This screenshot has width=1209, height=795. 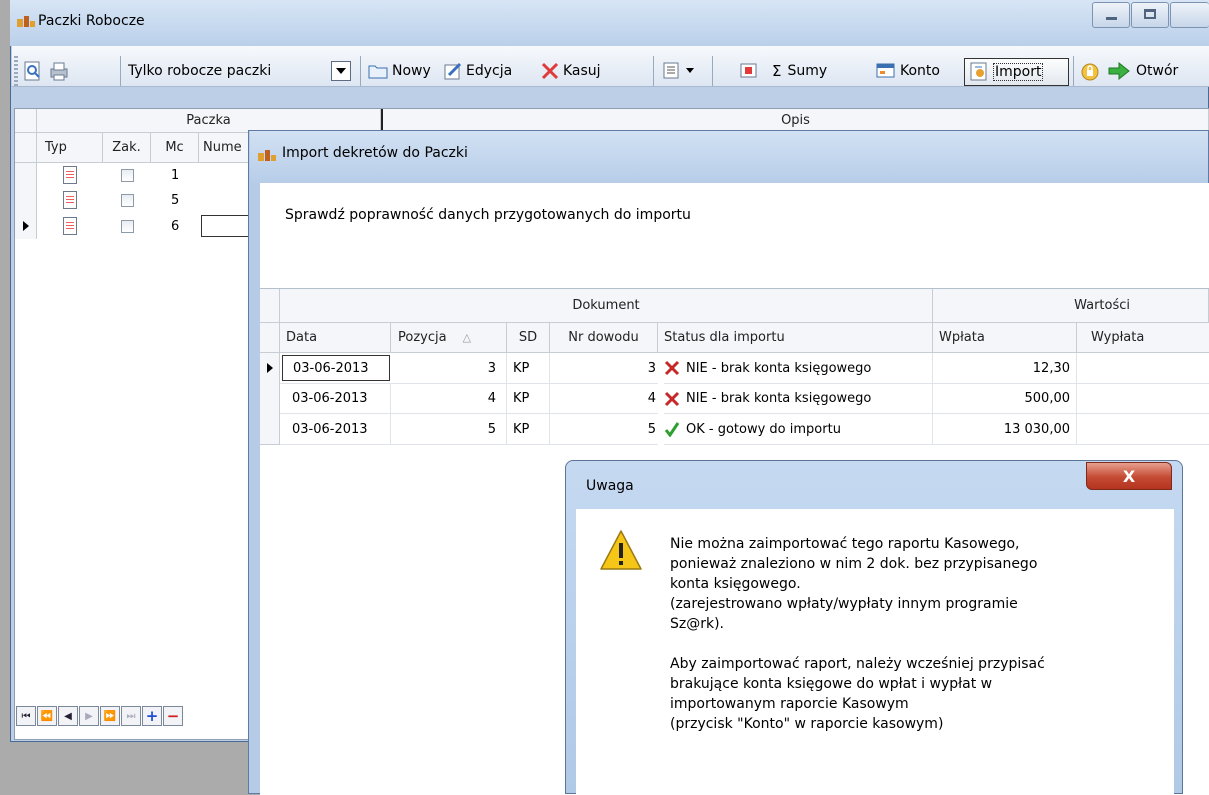 I want to click on import-button-label: Import, so click(x=1018, y=72).